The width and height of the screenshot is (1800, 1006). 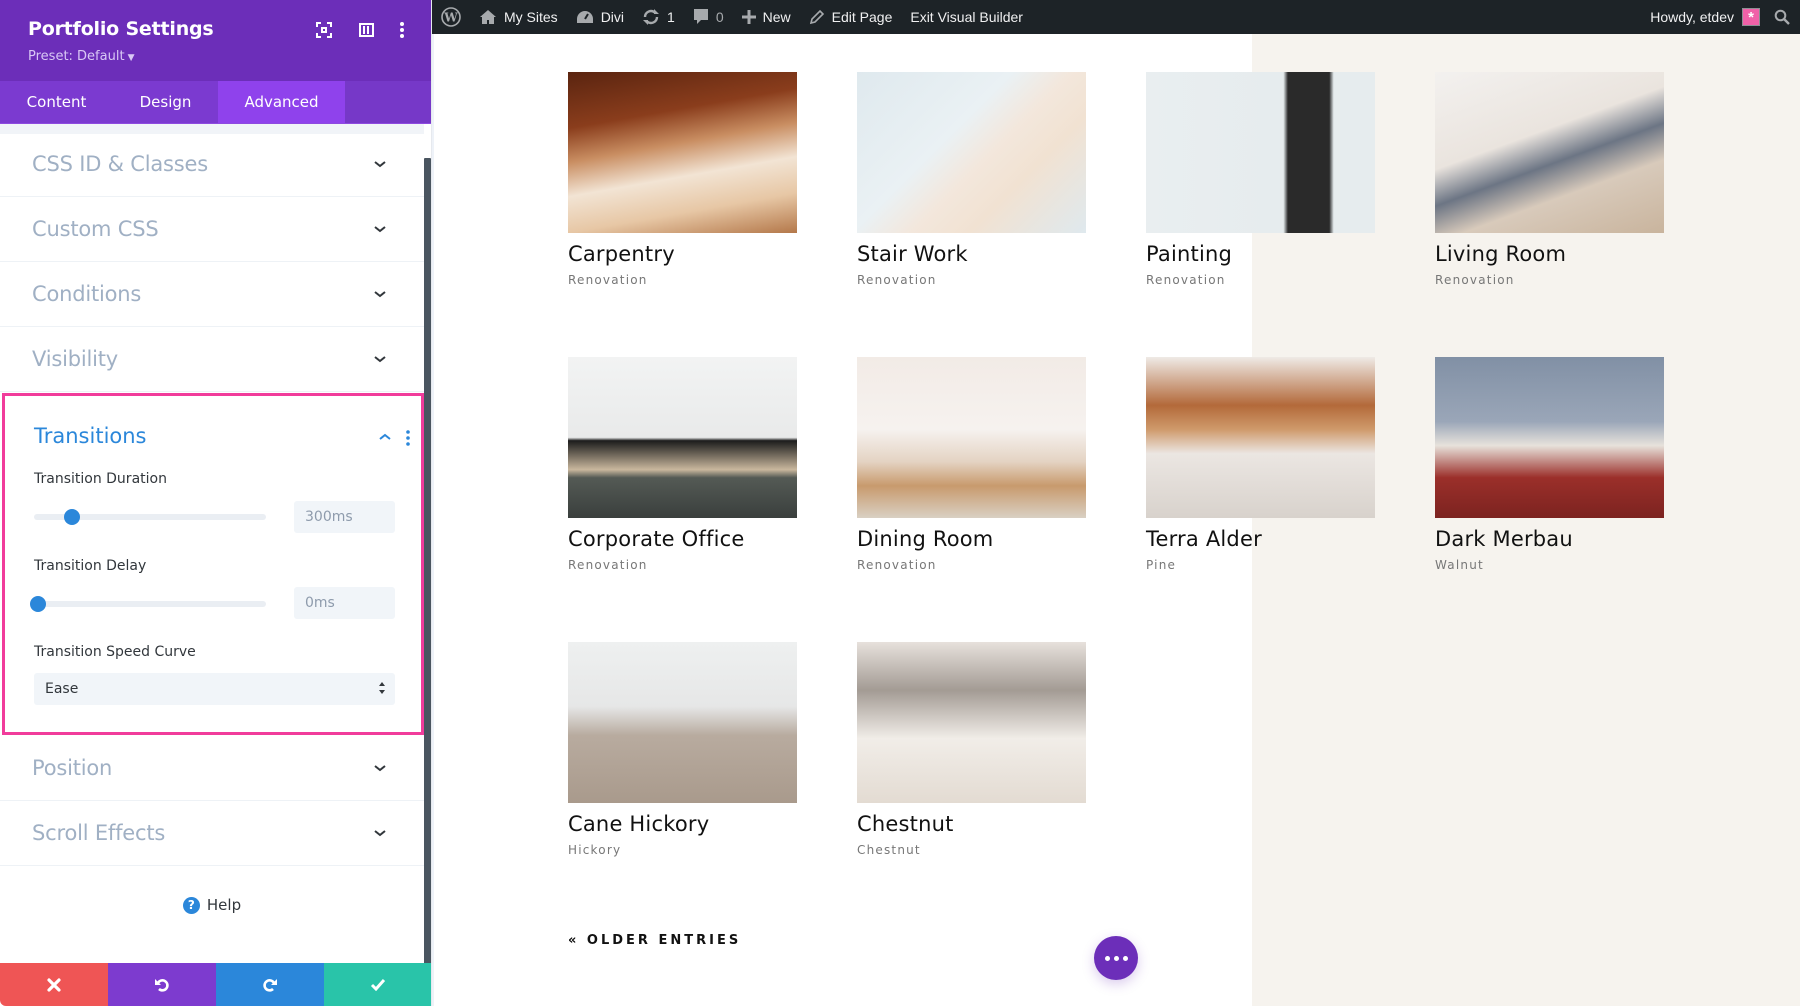 I want to click on save-button, so click(x=377, y=984).